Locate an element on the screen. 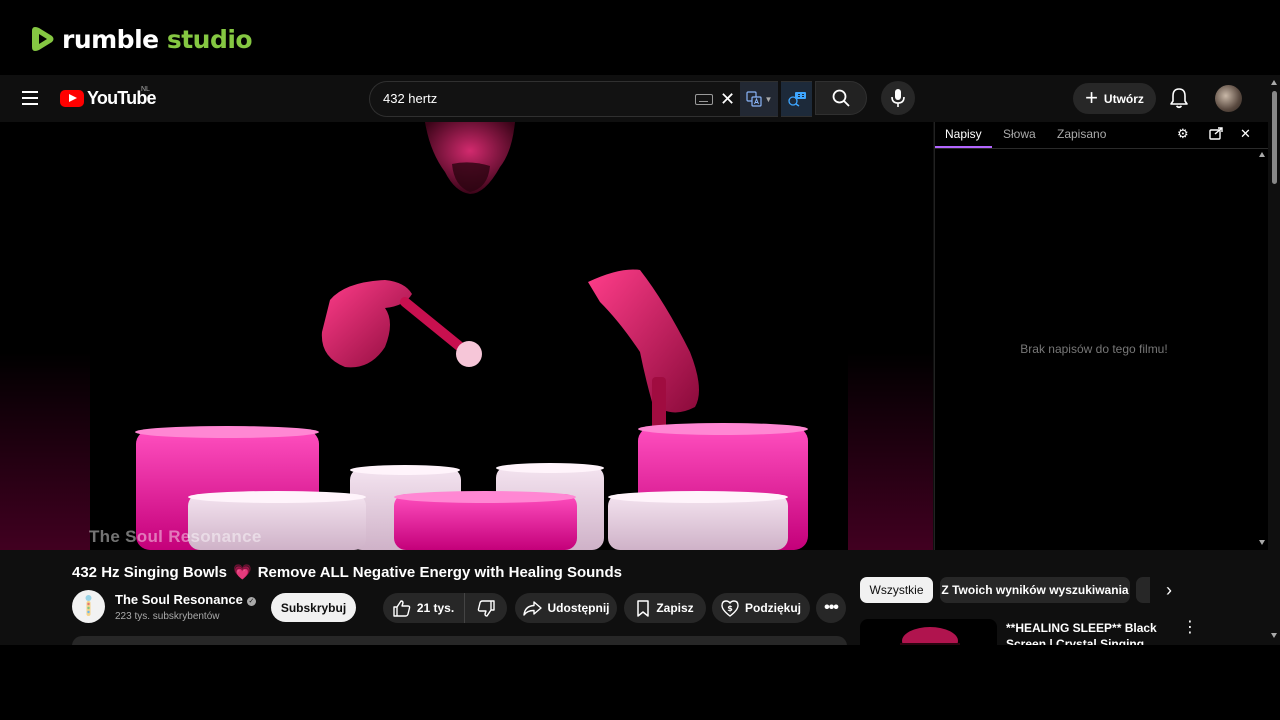 Image resolution: width=1280 pixels, height=720 pixels. bell-icon is located at coordinates (1179, 98).